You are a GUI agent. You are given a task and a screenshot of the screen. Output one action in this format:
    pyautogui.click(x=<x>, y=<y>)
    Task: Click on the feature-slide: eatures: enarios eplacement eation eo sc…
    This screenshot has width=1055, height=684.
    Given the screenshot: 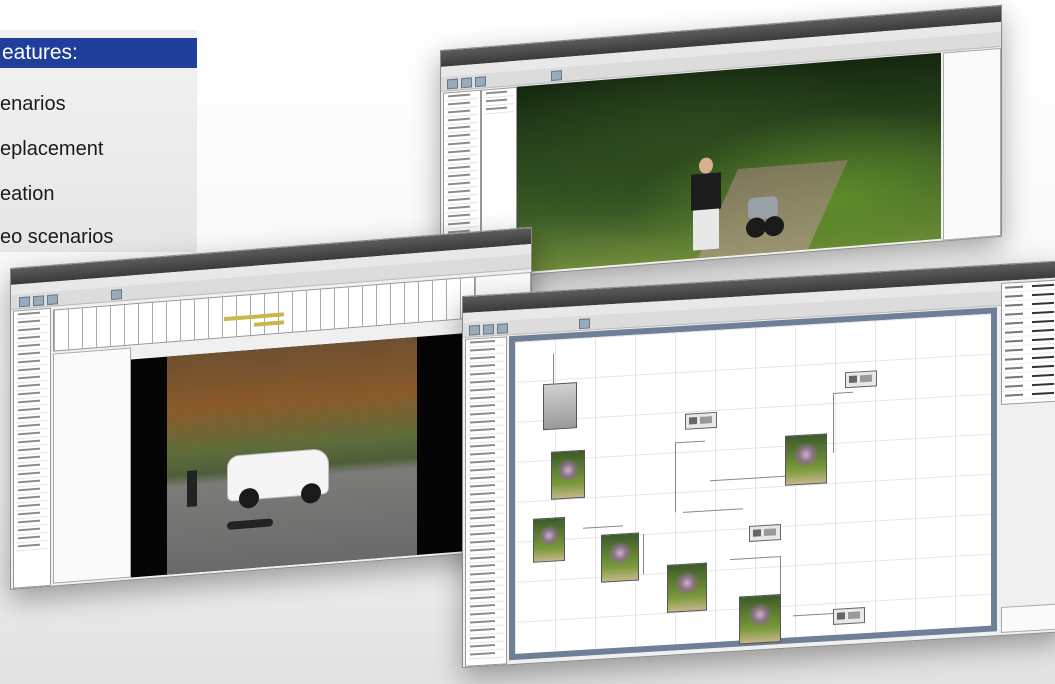 What is the action you would take?
    pyautogui.click(x=98, y=141)
    